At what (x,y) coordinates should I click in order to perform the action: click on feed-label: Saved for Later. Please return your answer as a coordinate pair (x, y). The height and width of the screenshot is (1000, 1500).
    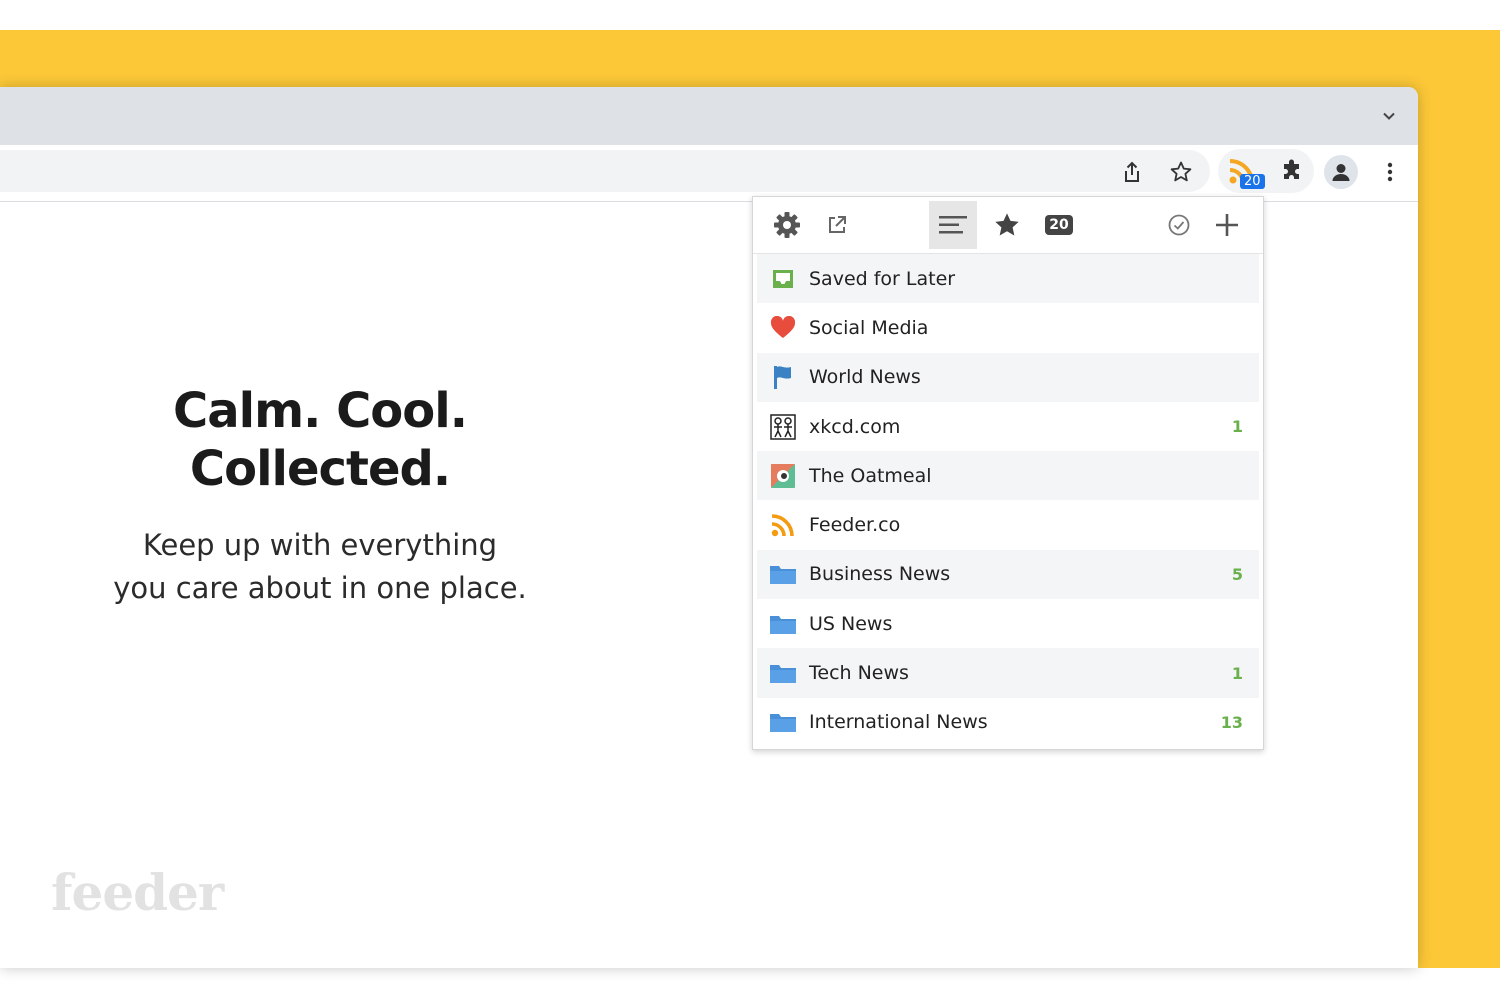
    Looking at the image, I should click on (882, 278).